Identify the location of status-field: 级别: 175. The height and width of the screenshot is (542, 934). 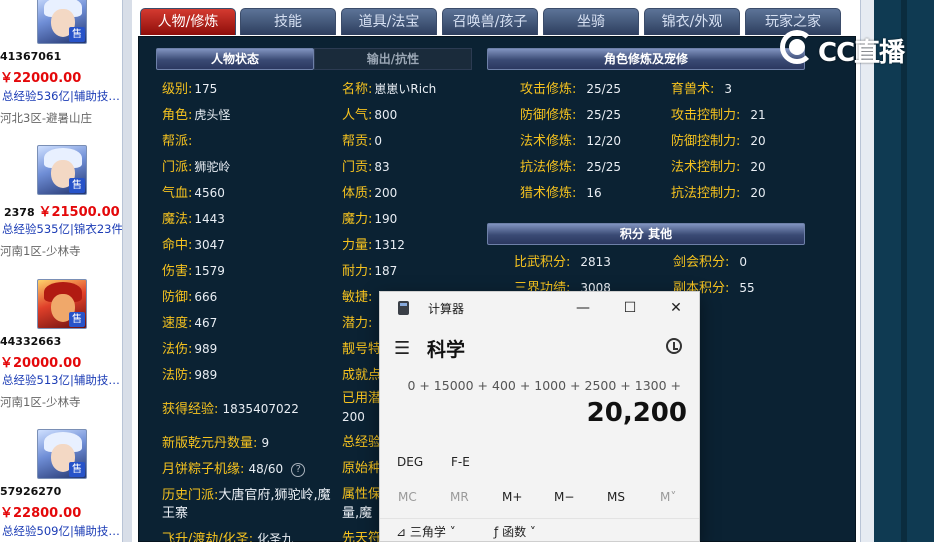
(190, 89).